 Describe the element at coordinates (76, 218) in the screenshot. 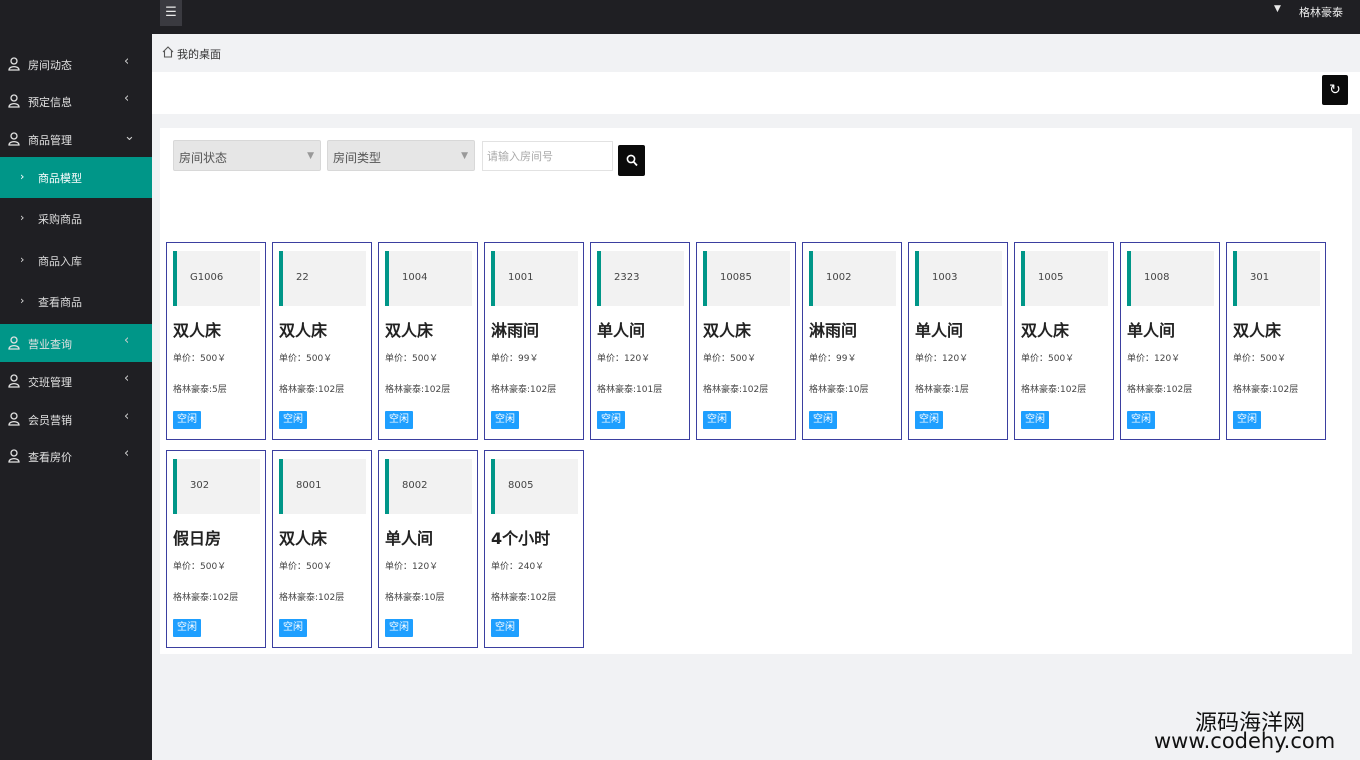

I see `sidebar-subitem-purchase-goods: › 采购商品` at that location.